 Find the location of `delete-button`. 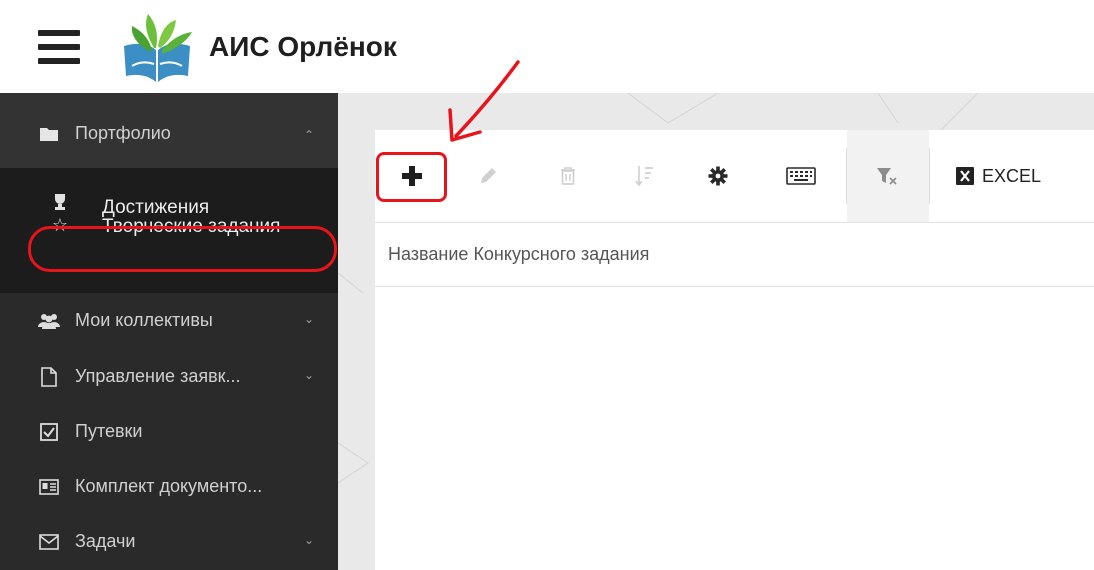

delete-button is located at coordinates (568, 176).